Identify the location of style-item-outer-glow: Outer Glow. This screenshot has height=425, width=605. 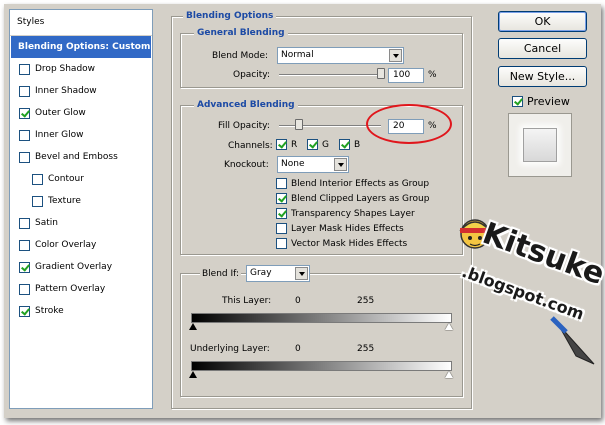
(81, 113).